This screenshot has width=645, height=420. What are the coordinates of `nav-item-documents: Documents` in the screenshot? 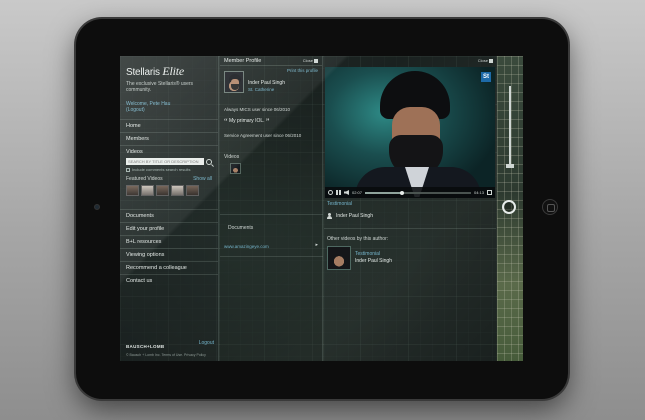 It's located at (169, 215).